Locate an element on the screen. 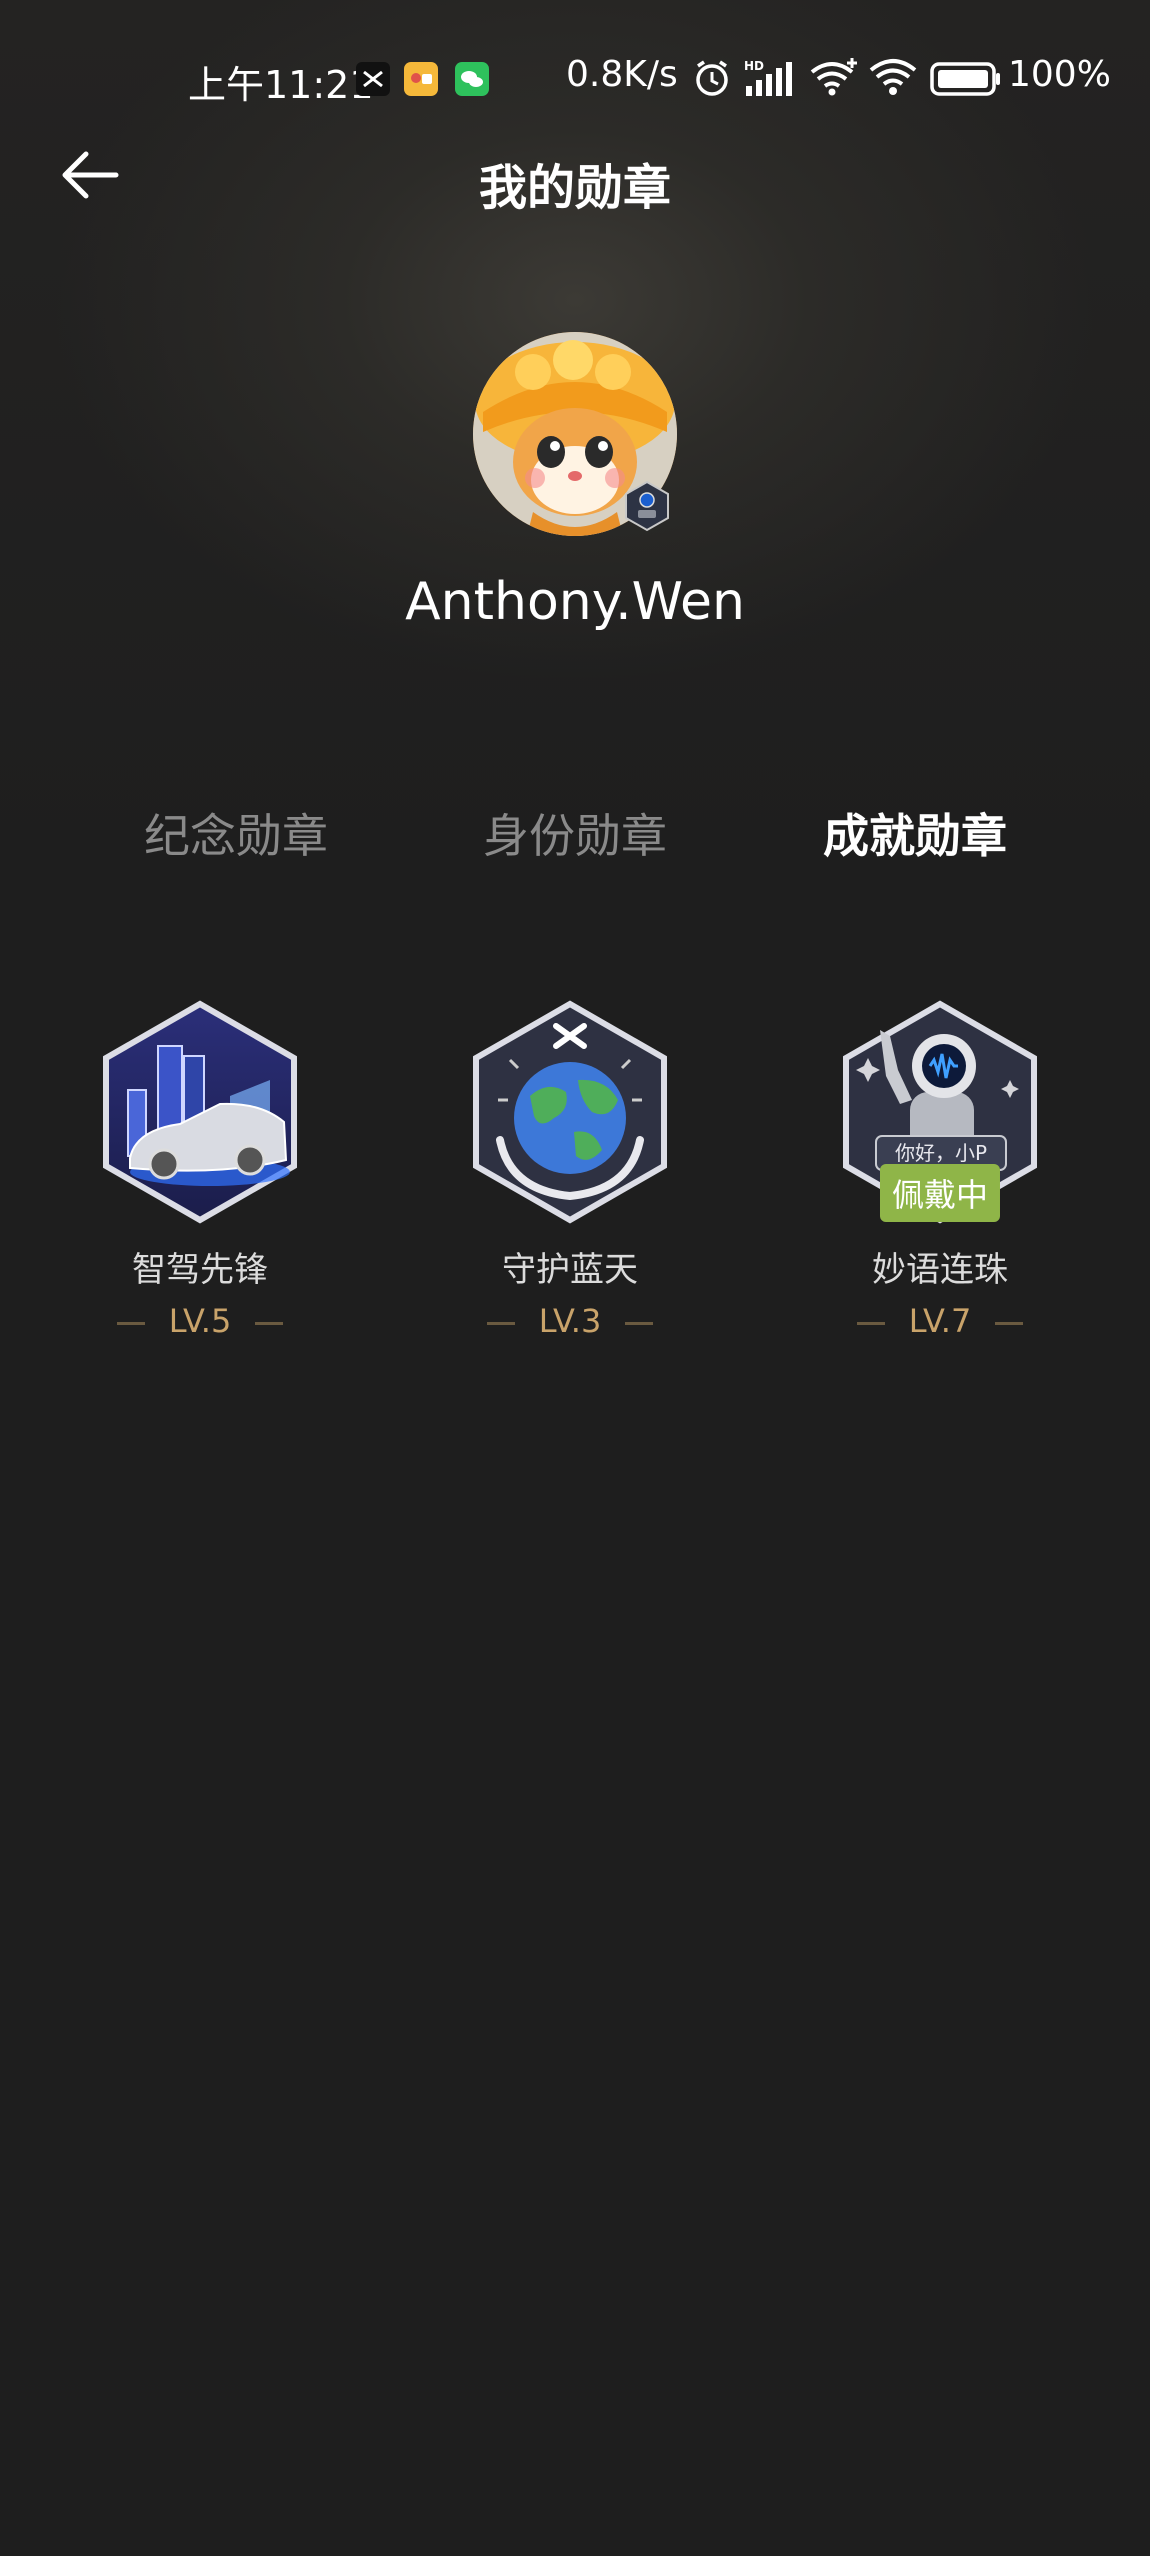 This screenshot has height=2556, width=1150. profile-avatar-wrap is located at coordinates (575, 434).